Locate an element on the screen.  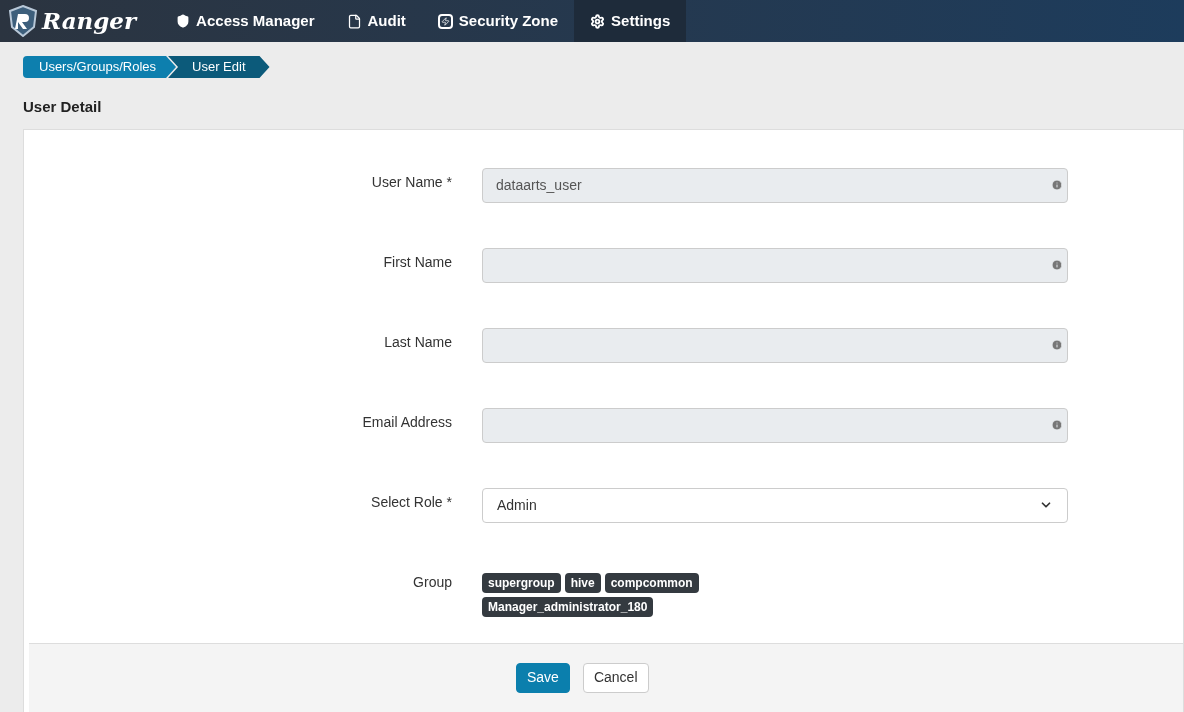
file-icon is located at coordinates (354, 21).